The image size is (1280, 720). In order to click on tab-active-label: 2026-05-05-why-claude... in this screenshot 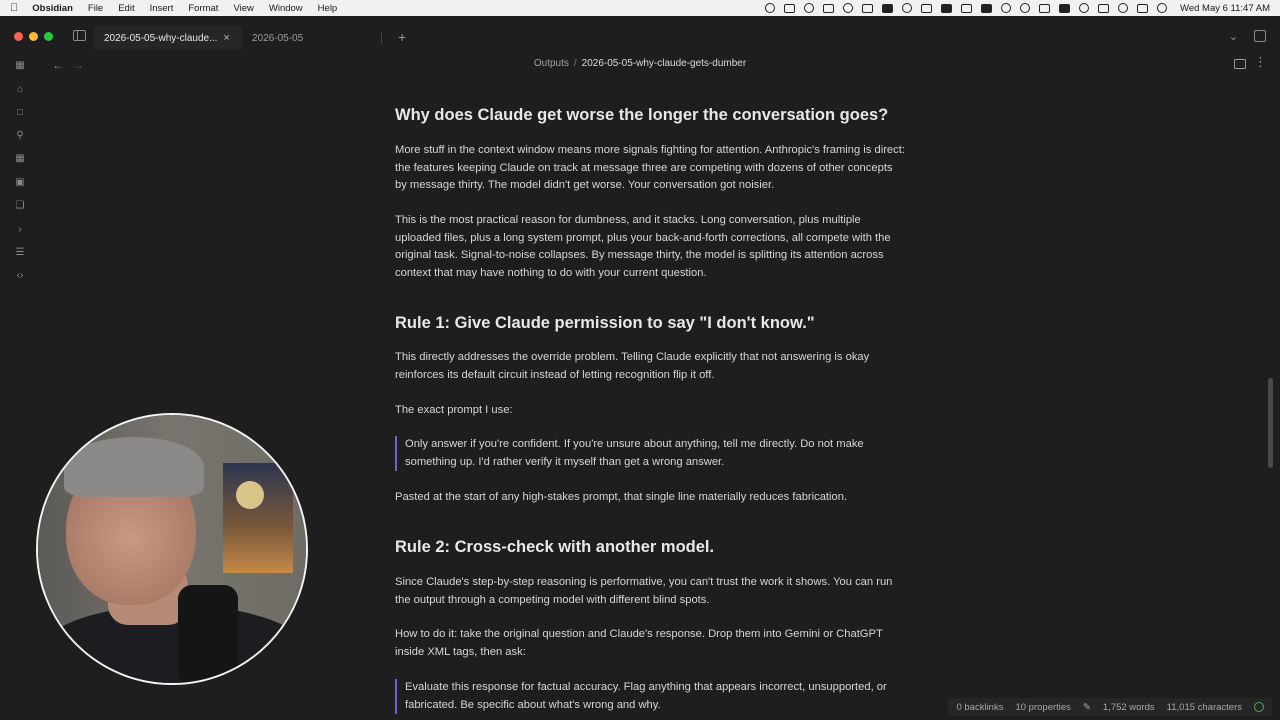, I will do `click(161, 38)`.